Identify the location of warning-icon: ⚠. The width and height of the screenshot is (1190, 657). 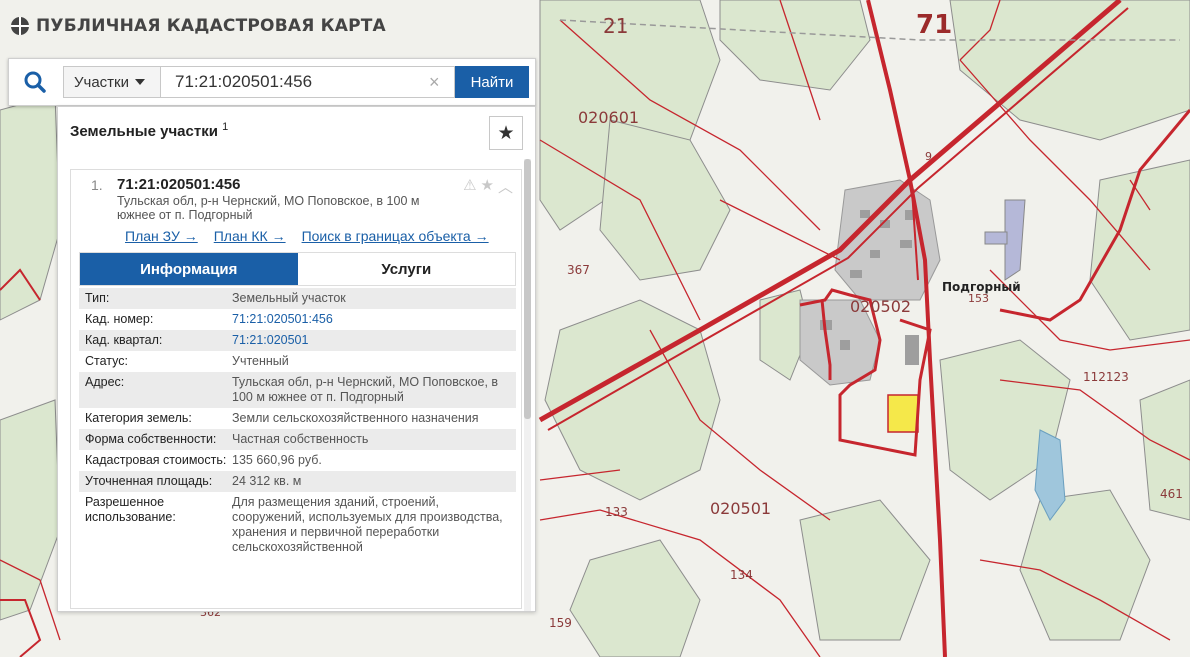
(469, 186).